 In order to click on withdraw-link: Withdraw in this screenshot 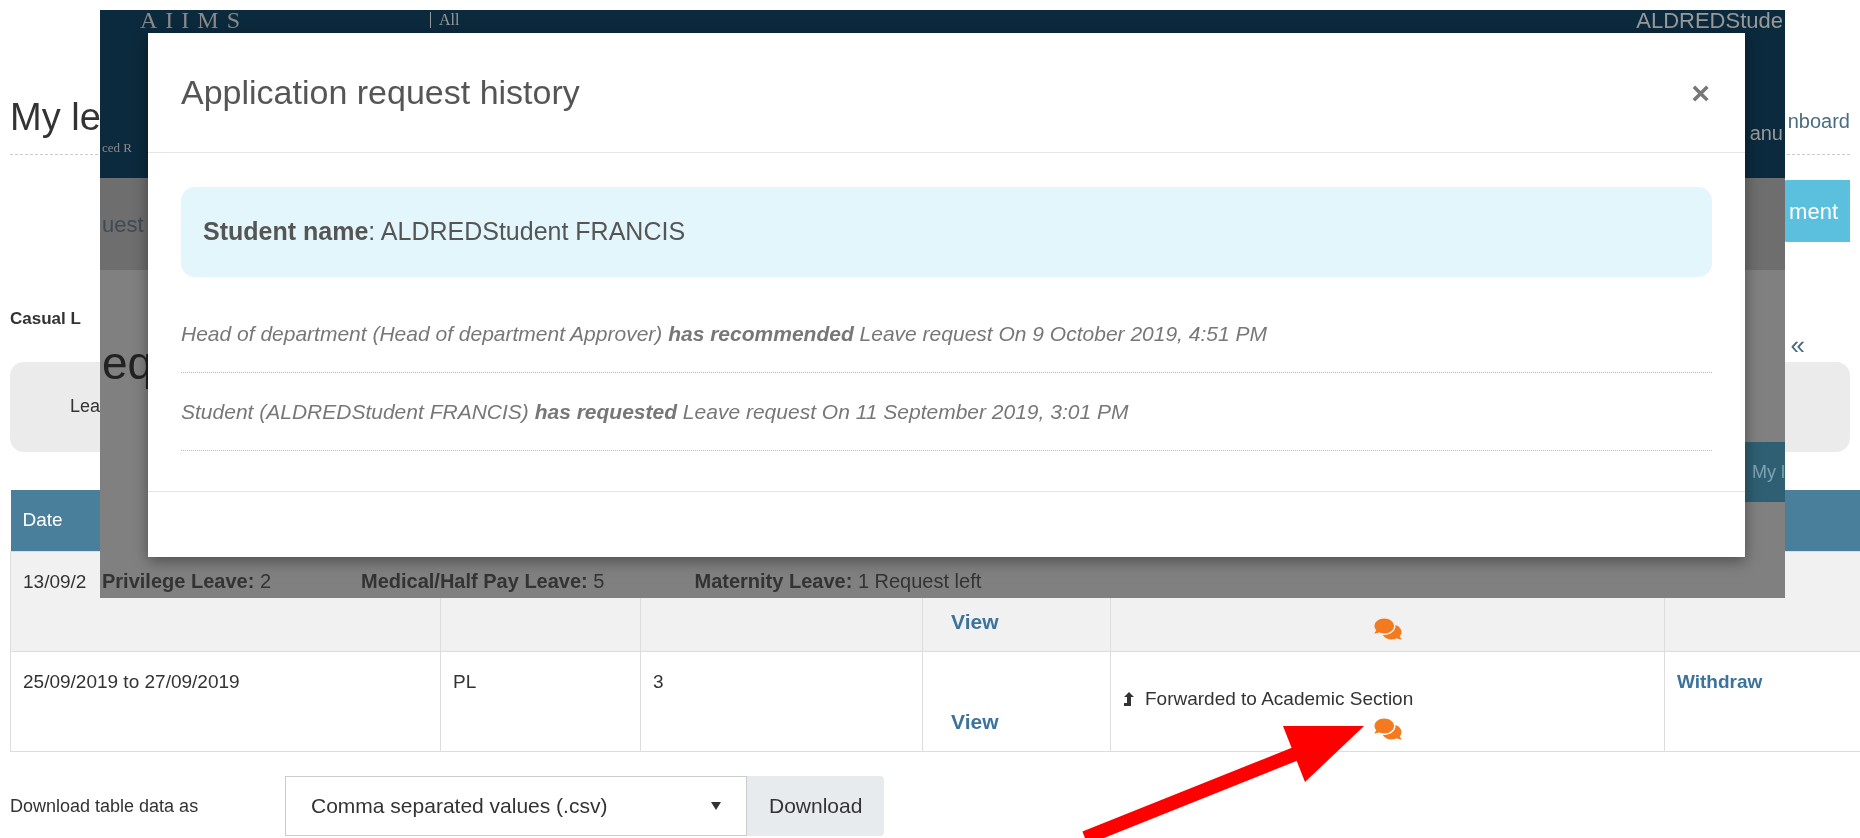, I will do `click(1720, 681)`.